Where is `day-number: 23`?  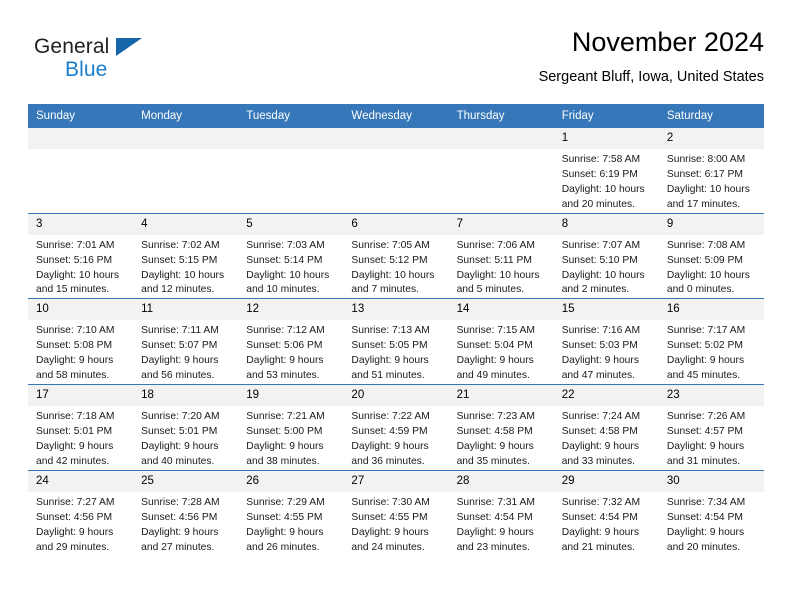
day-number: 23 is located at coordinates (711, 396).